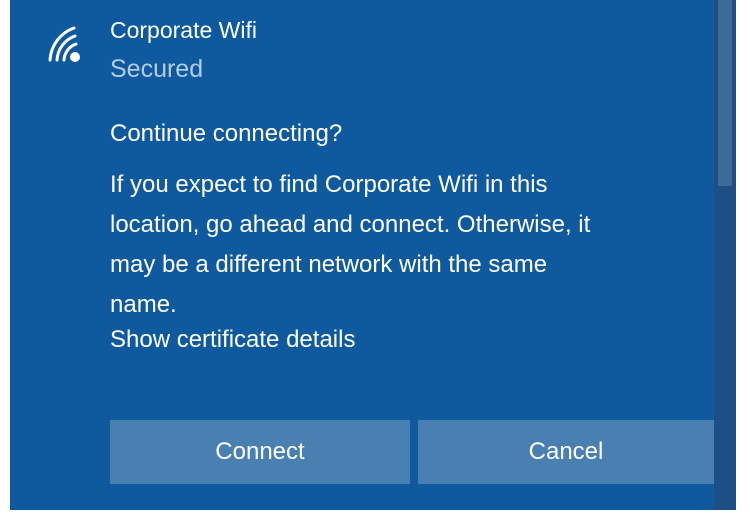 This screenshot has width=750, height=528. I want to click on scrollbar, so click(725, 255).